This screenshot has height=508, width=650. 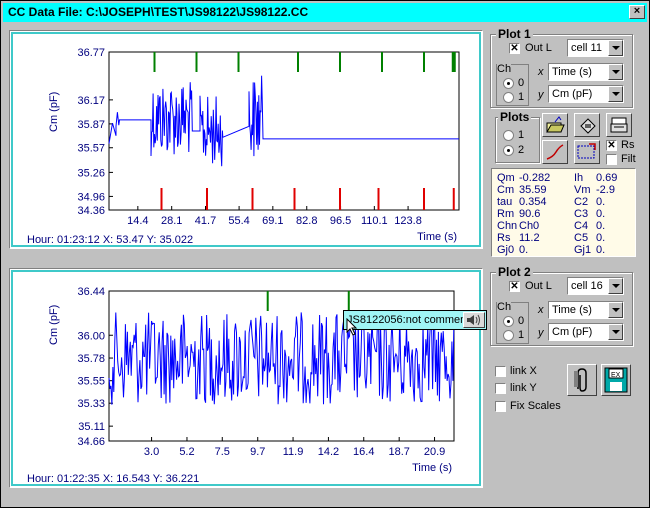 I want to click on plot-2-cell-select: cell 16, so click(x=595, y=286).